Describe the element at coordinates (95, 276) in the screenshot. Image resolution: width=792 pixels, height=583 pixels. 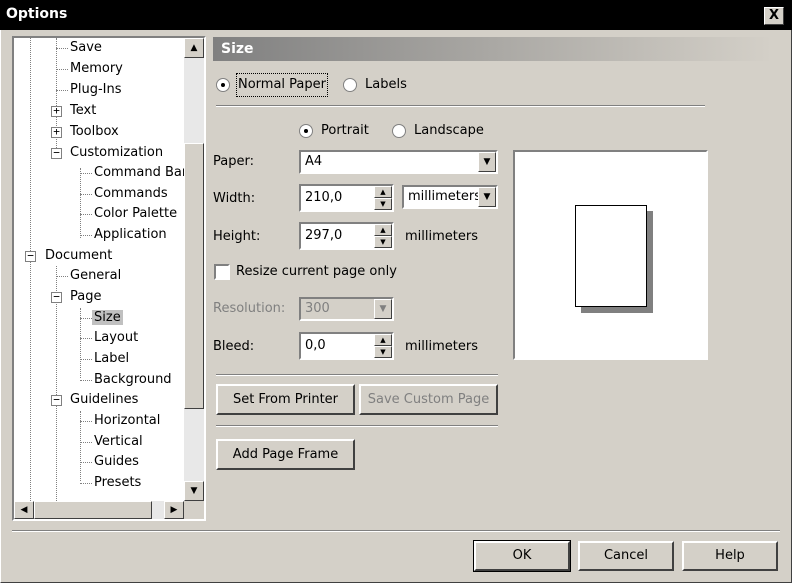
I see `tree-item-general: General` at that location.